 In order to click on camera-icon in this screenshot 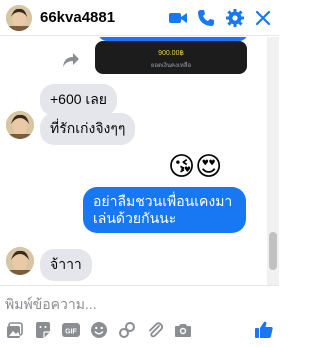, I will do `click(183, 330)`.